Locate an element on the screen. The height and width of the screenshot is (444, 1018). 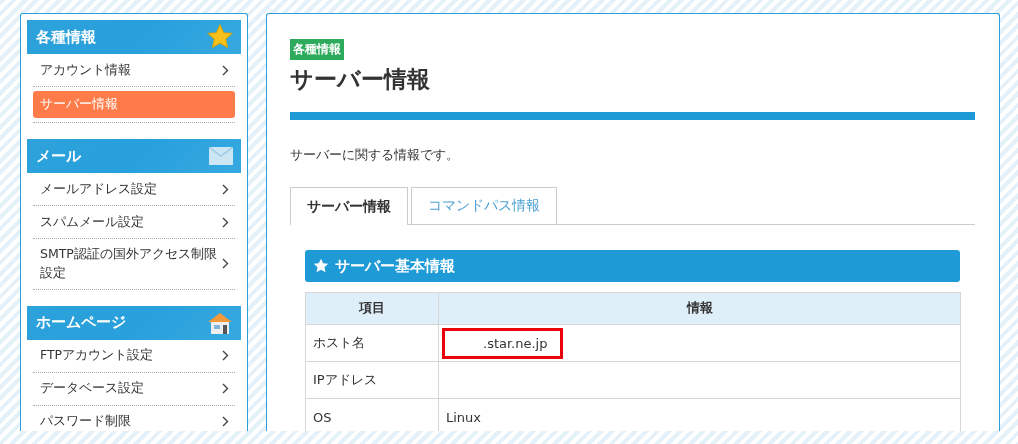
sidebar-item: メールアドレス設定 is located at coordinates (134, 189).